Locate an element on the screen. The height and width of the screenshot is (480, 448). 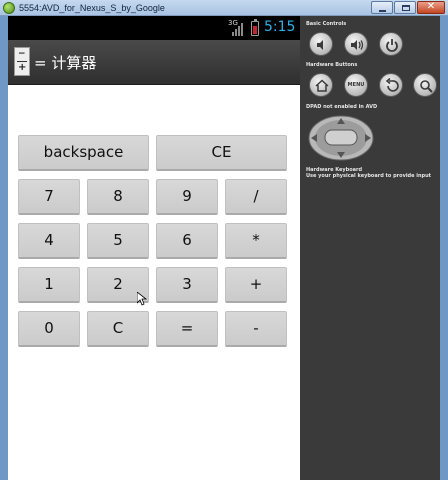
digit-1-button: 1 is located at coordinates (49, 285).